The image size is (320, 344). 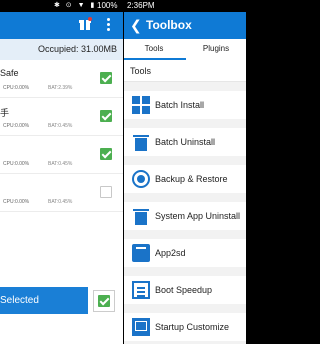 What do you see at coordinates (154, 49) in the screenshot?
I see `tab-tools: Tools` at bounding box center [154, 49].